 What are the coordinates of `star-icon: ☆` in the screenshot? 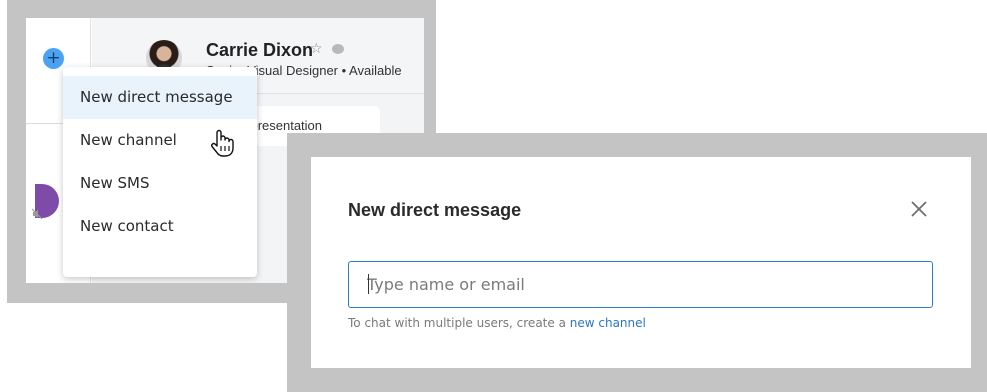 It's located at (316, 49).